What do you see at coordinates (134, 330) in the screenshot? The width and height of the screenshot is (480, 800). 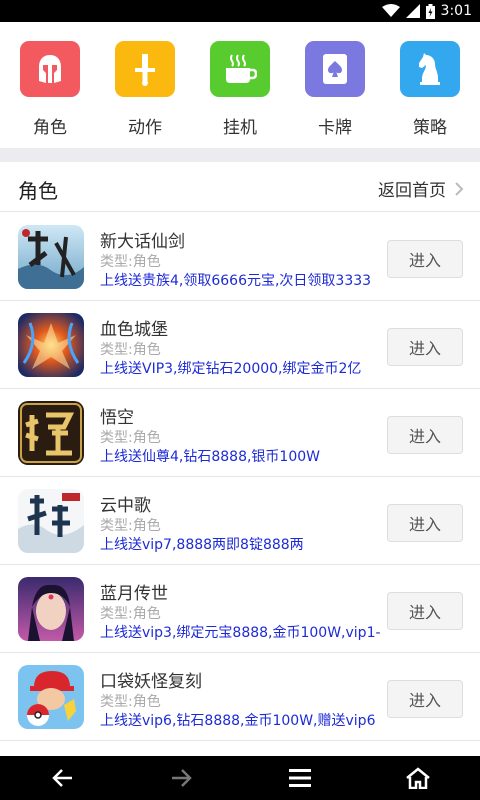 I see `game-name: 血色城堡` at bounding box center [134, 330].